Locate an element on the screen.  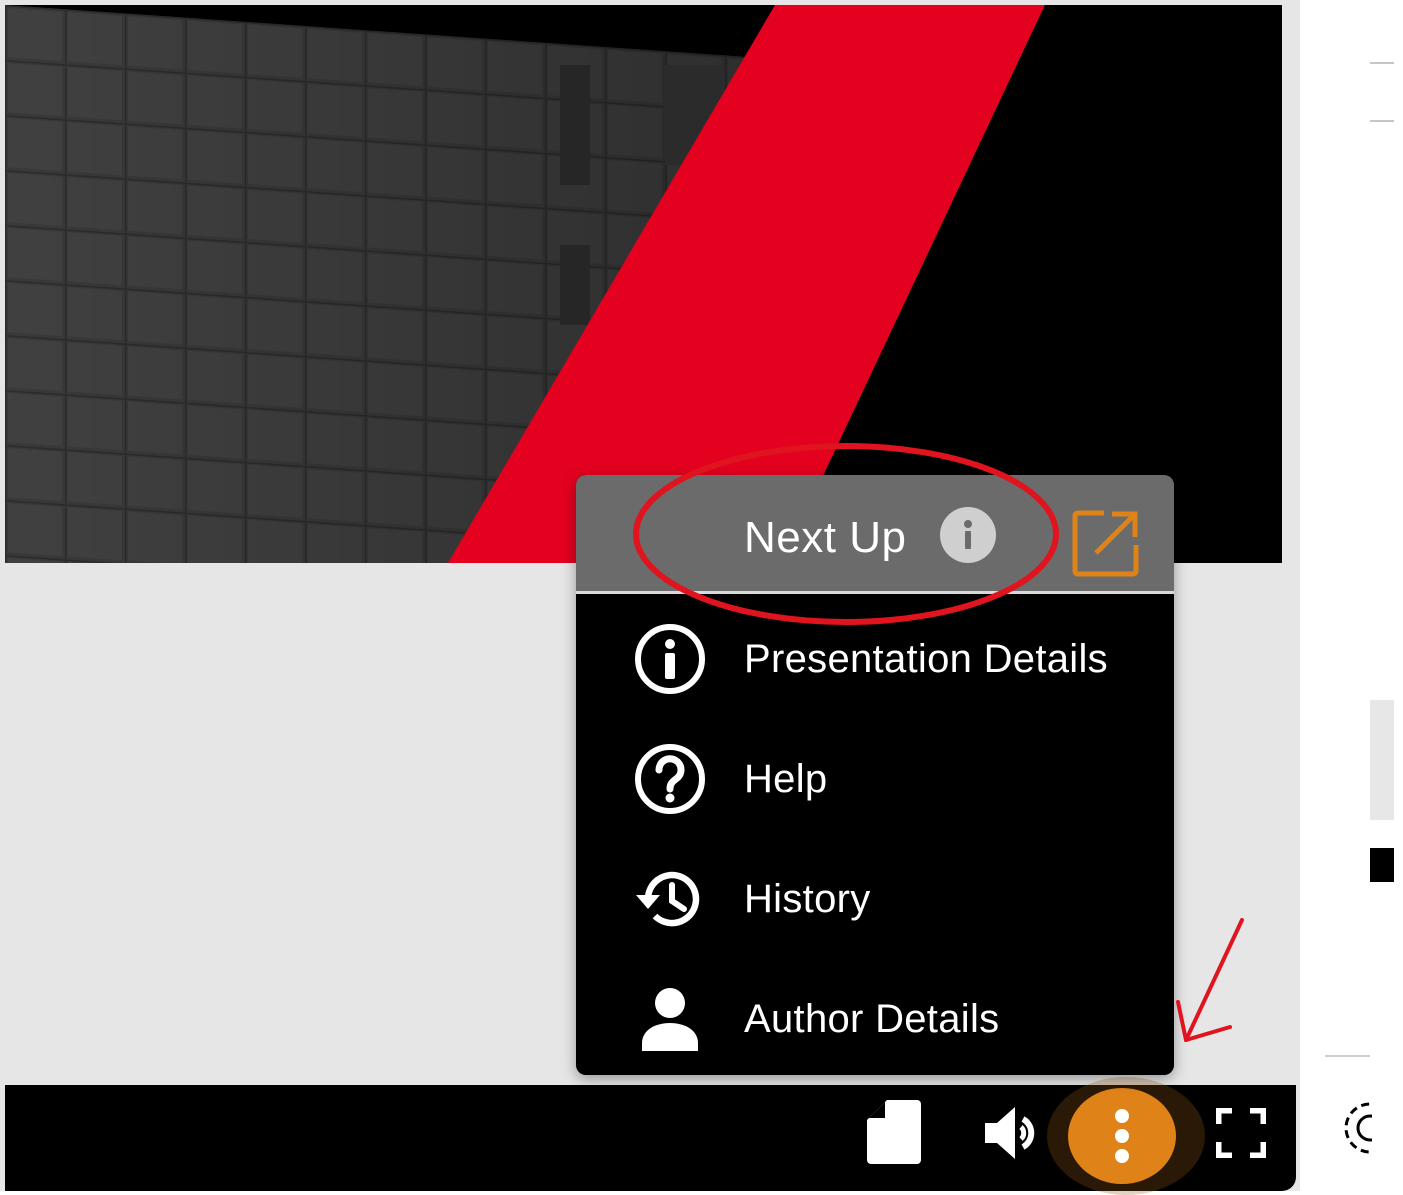
next-up-title: Next Up is located at coordinates (825, 537).